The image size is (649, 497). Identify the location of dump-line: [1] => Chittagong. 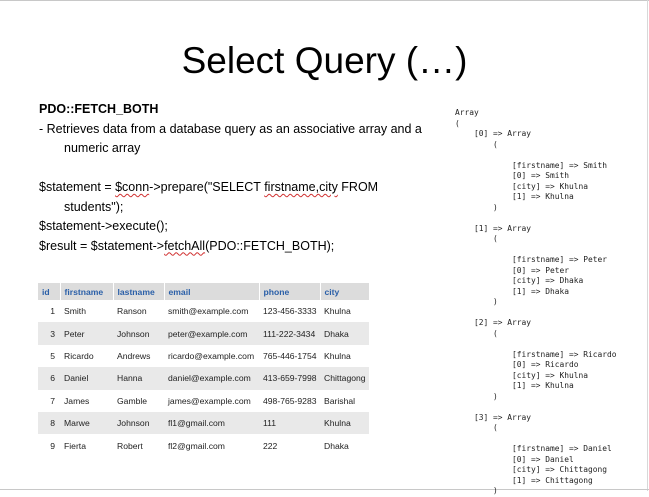
(524, 480).